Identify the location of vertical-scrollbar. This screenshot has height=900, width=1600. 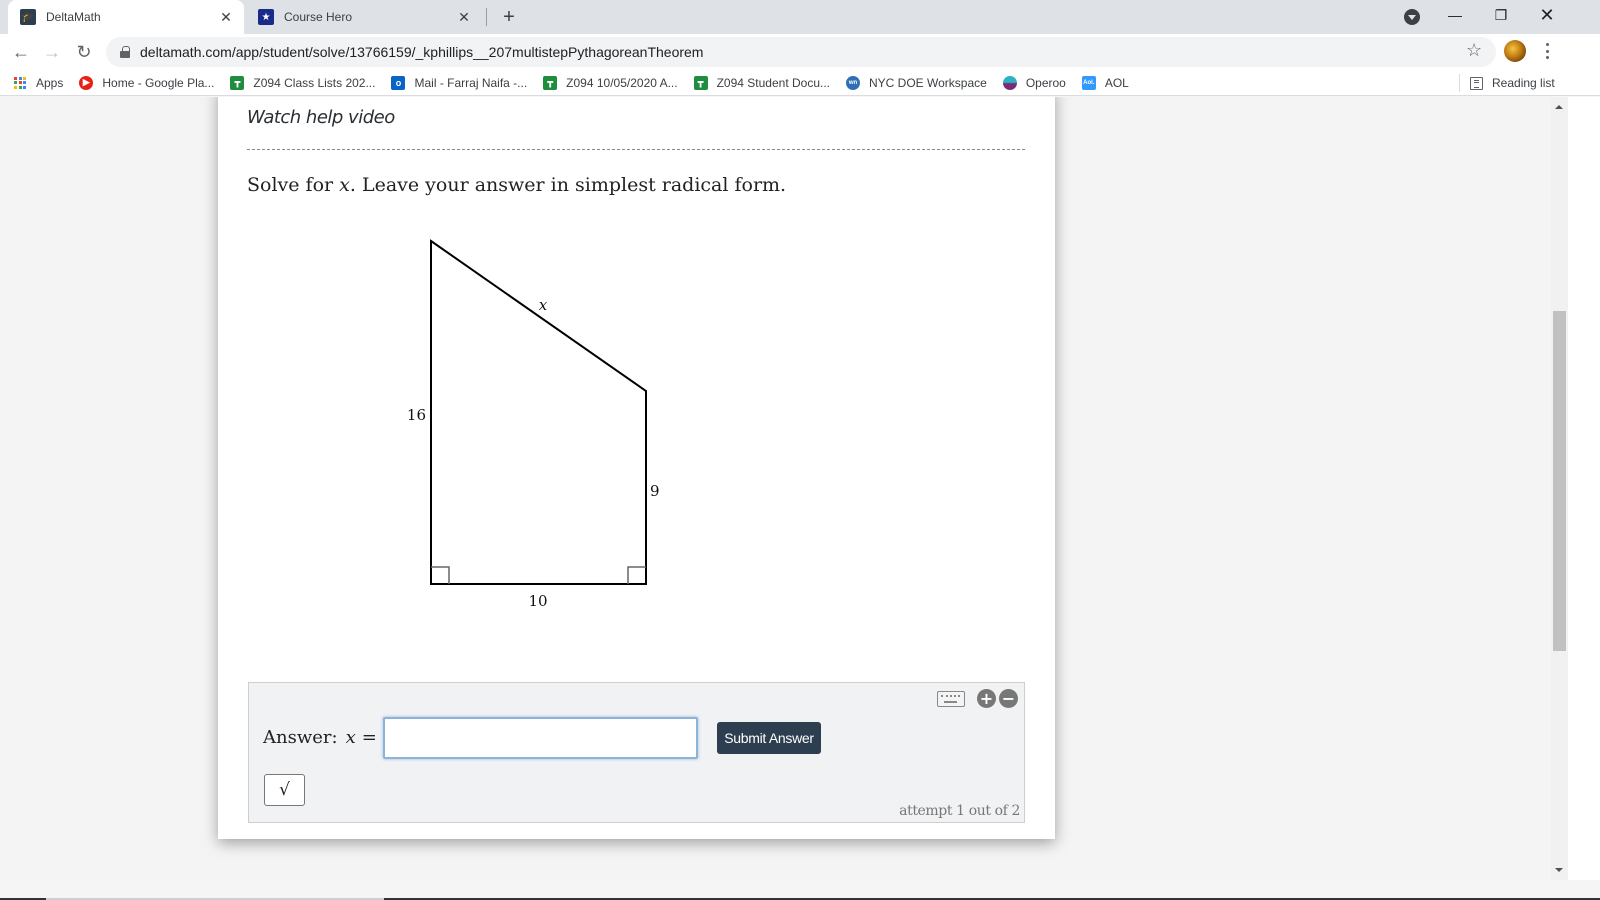
(1559, 488).